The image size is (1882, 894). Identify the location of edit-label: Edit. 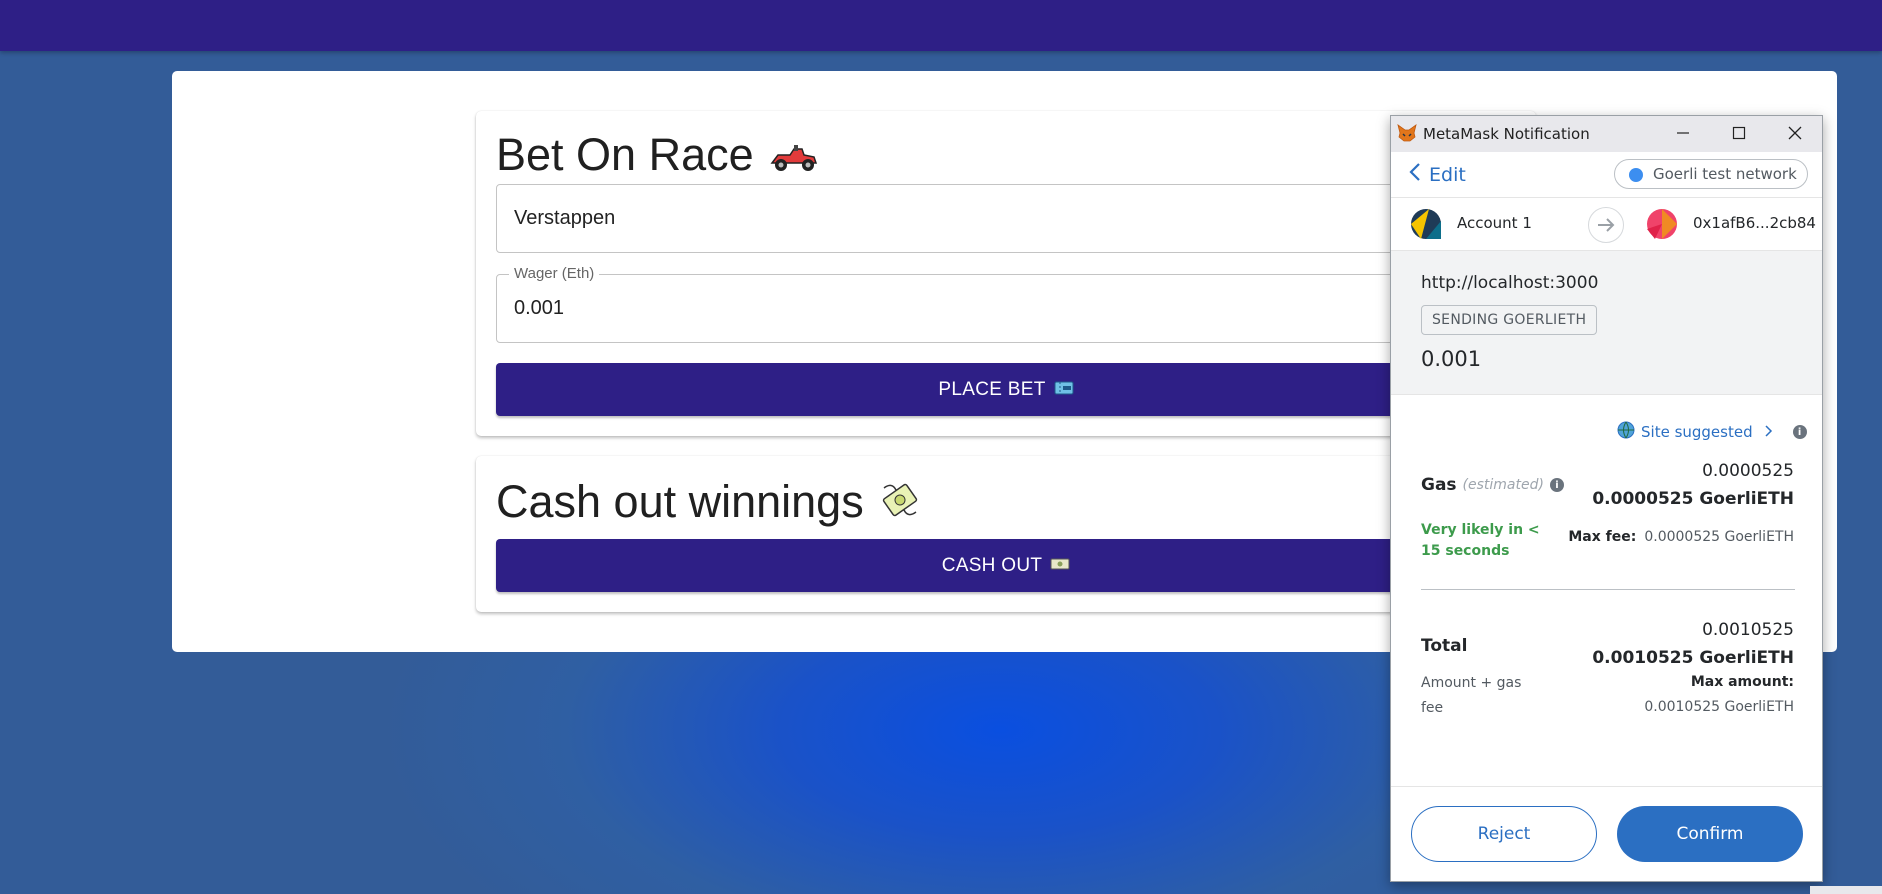
(1447, 174).